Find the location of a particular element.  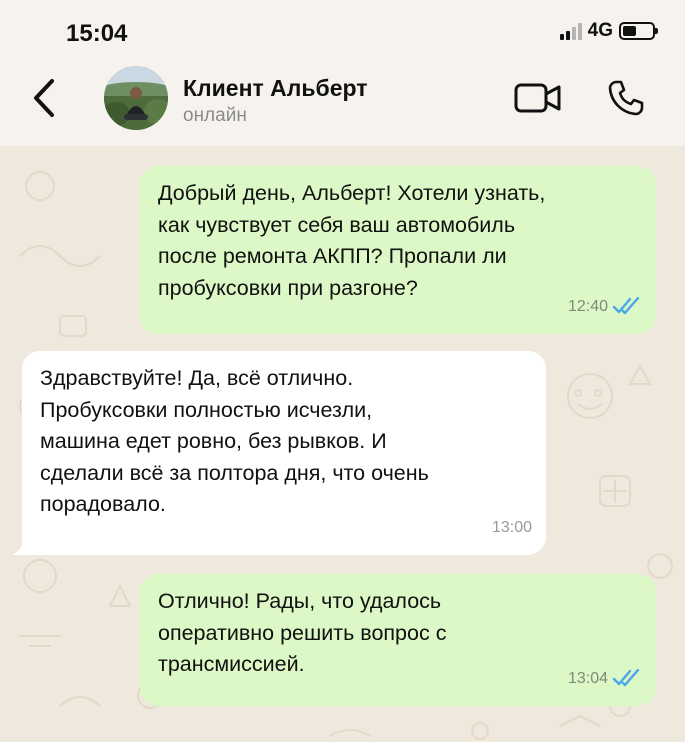

video-call-button is located at coordinates (538, 98).